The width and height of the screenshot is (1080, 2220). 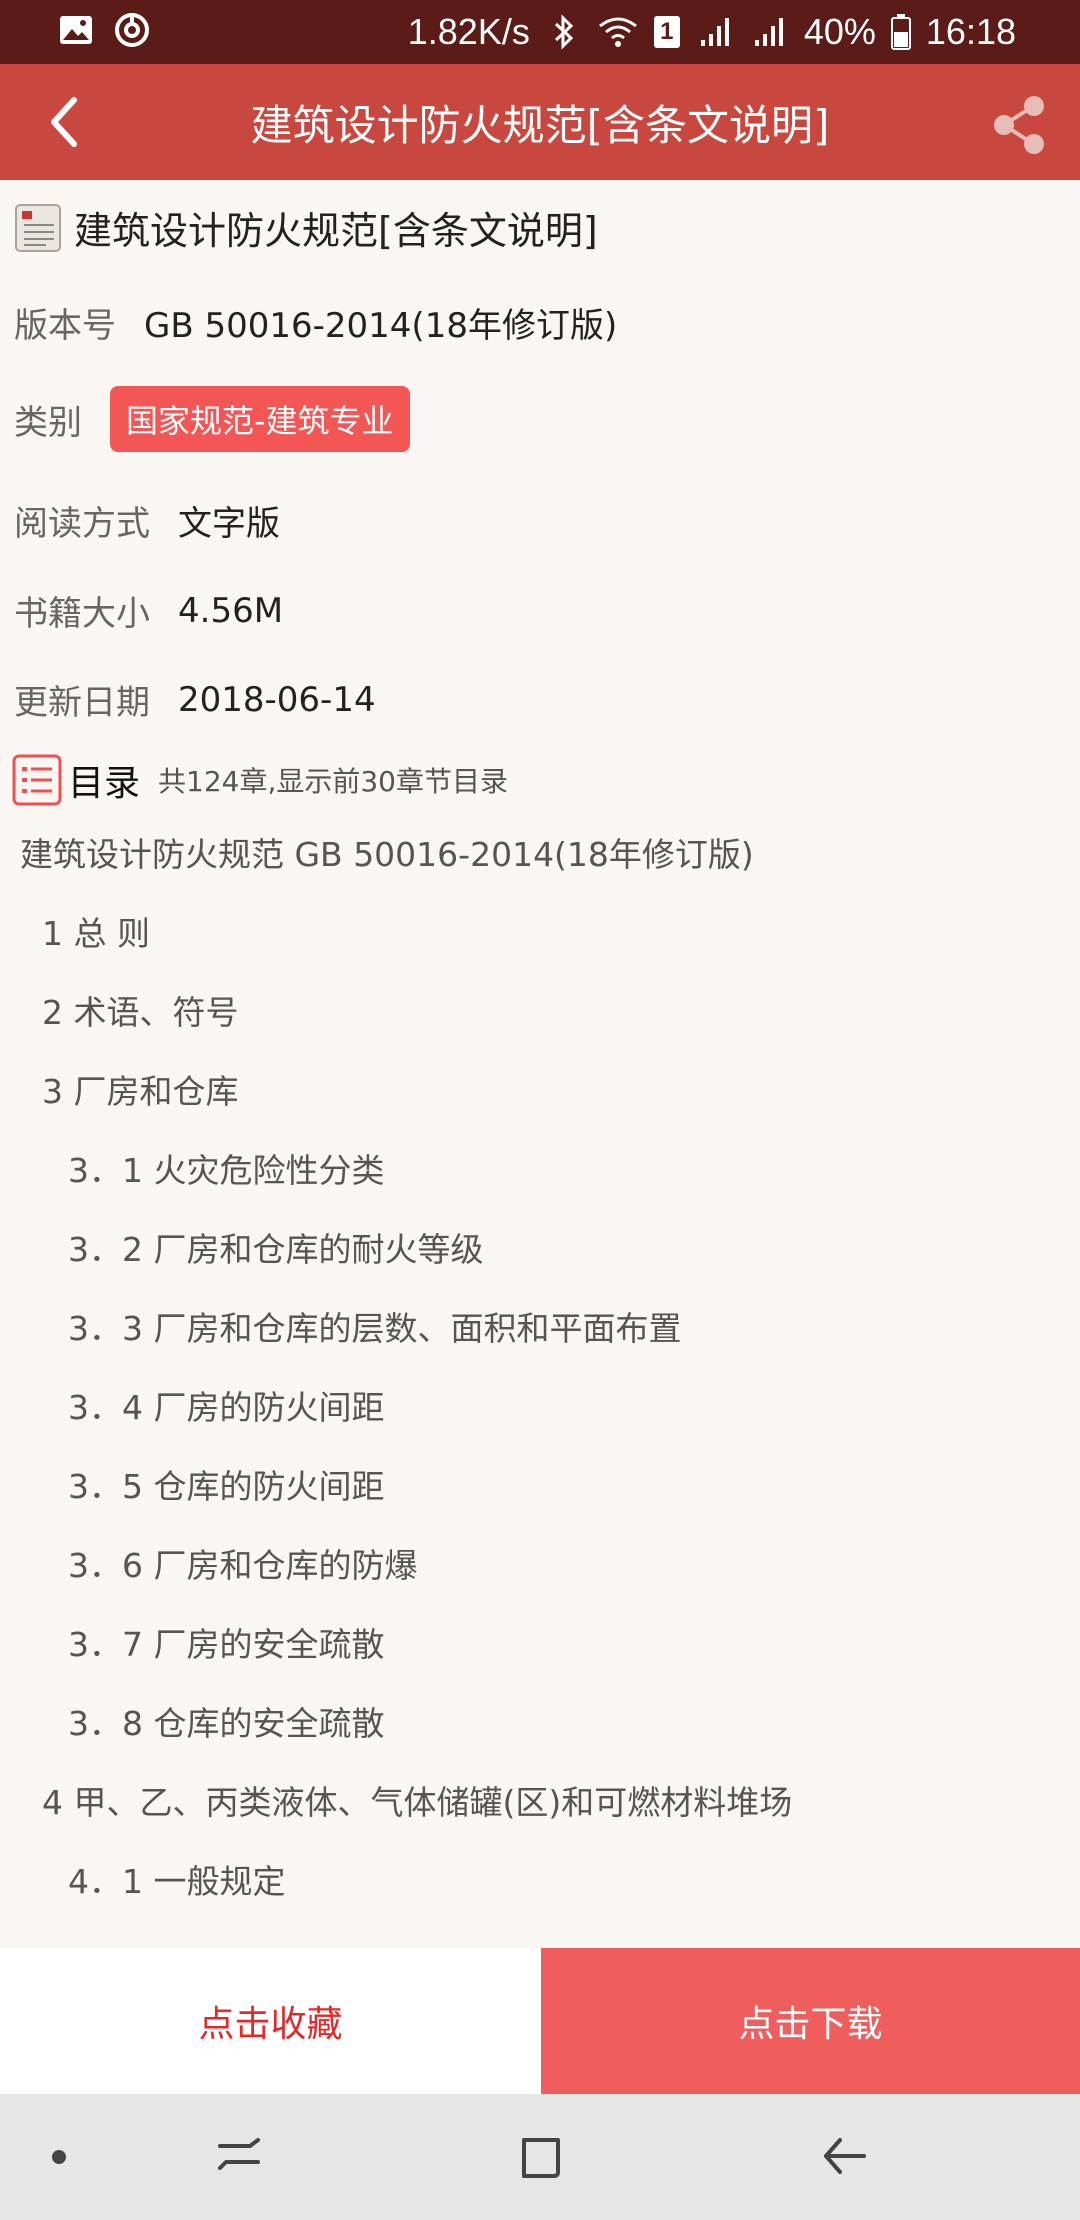 What do you see at coordinates (140, 1010) in the screenshot?
I see `toc-item: 2 术语、符号` at bounding box center [140, 1010].